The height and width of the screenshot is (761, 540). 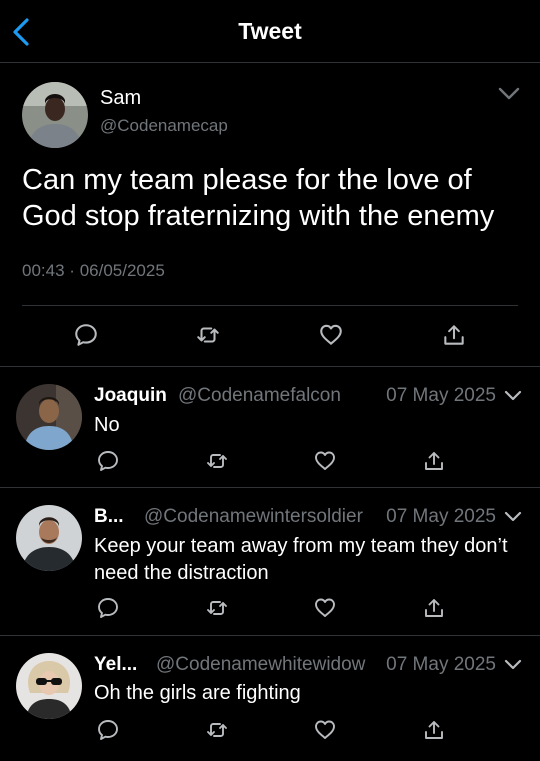 What do you see at coordinates (107, 425) in the screenshot?
I see `reply-text: No` at bounding box center [107, 425].